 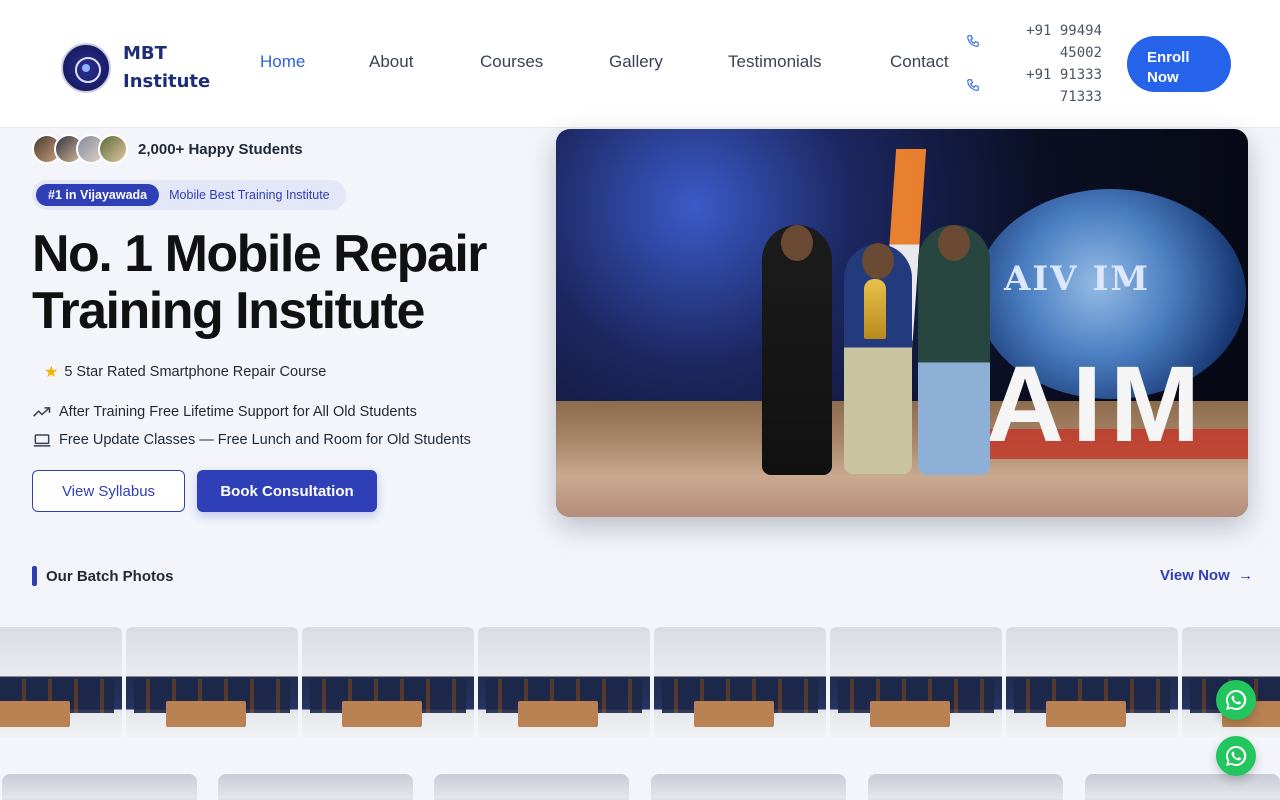 I want to click on phone-list: +91 99494 45002 +91 91333 71333, so click(x=1036, y=64).